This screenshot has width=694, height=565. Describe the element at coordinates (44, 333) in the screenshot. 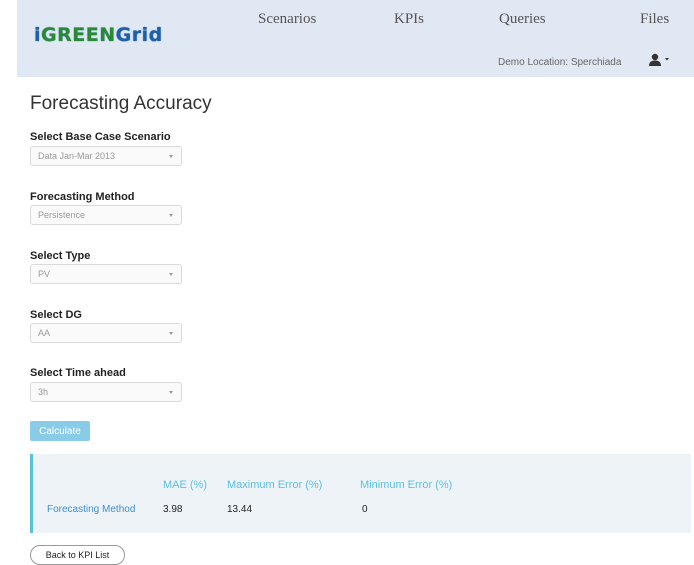

I see `select-value: AA` at that location.